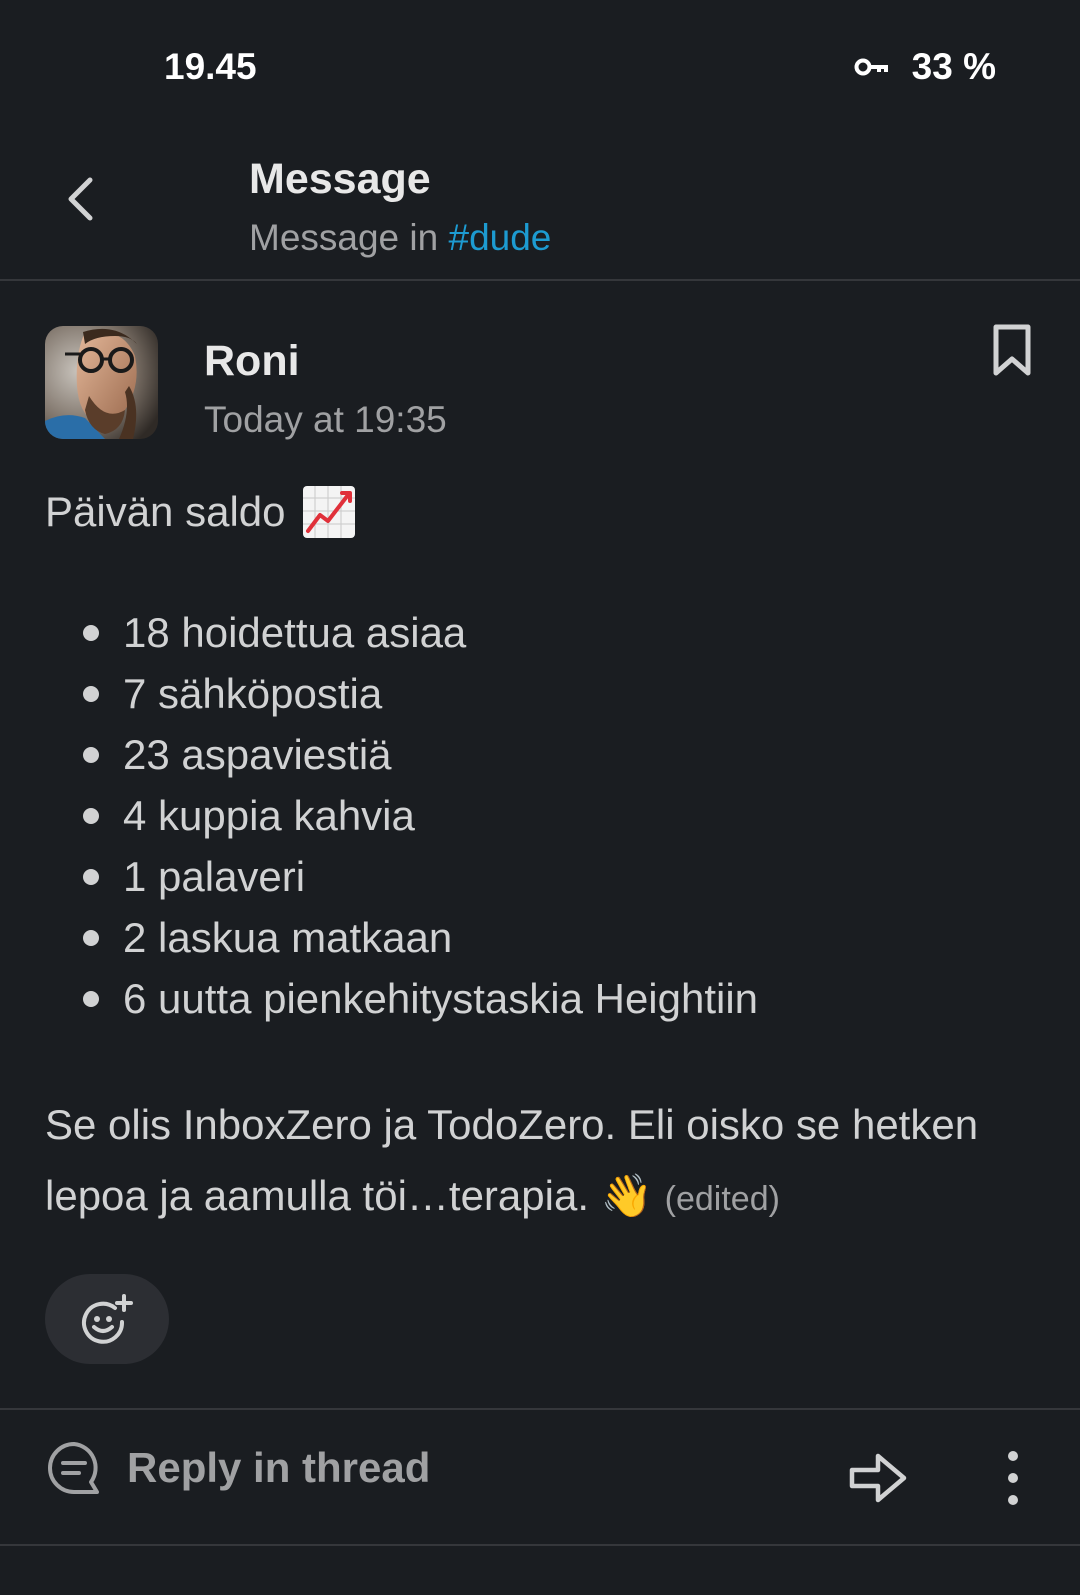 The image size is (1080, 1595). I want to click on list-item-text: 4 kuppia kahvia, so click(269, 815).